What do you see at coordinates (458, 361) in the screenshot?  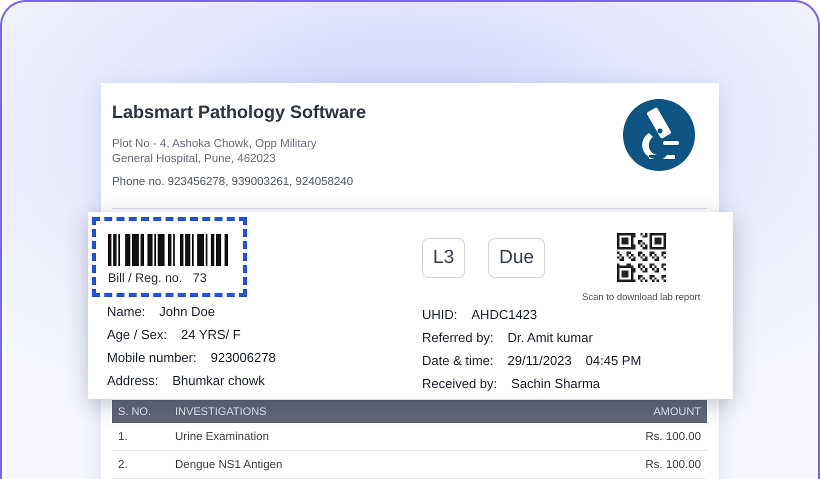 I see `field-label: Date & time:` at bounding box center [458, 361].